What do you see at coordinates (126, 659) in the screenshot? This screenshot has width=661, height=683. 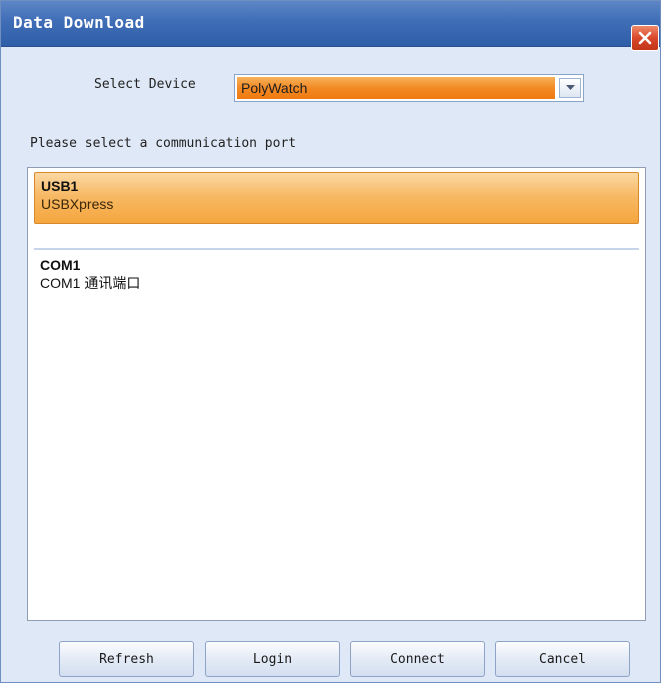 I see `refresh-button: Refresh` at bounding box center [126, 659].